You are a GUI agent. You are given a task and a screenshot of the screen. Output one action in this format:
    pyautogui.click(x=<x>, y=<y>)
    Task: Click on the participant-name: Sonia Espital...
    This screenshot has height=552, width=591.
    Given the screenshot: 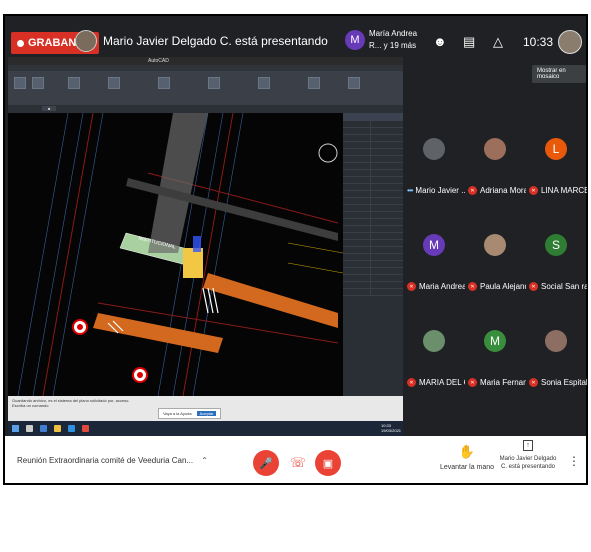 What is the action you would take?
    pyautogui.click(x=564, y=382)
    